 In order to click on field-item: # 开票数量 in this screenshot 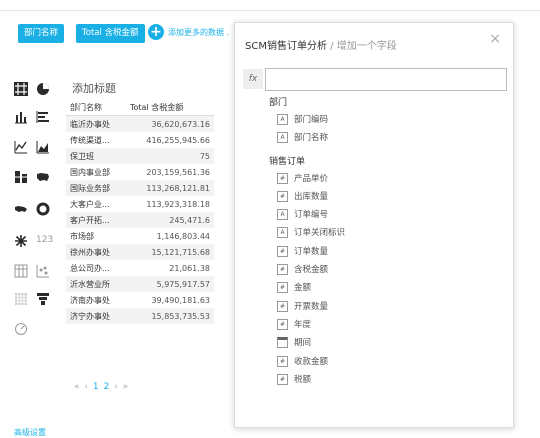, I will do `click(389, 307)`.